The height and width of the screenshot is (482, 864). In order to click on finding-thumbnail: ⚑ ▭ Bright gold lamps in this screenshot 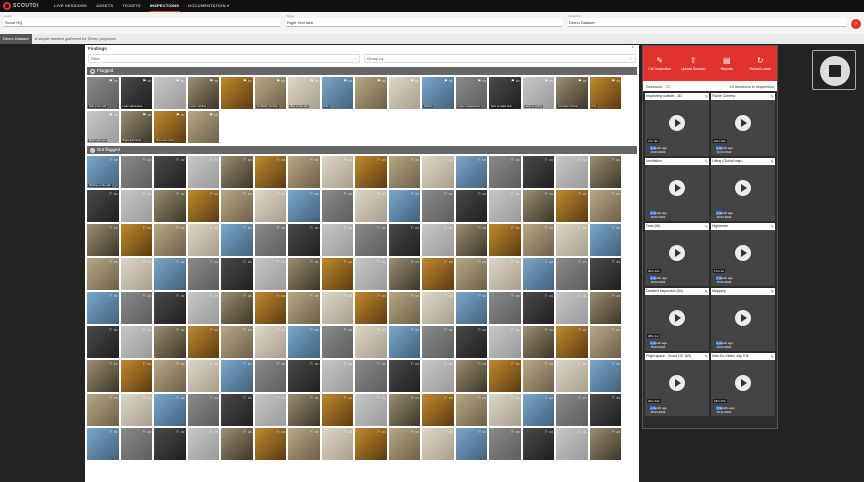, I will do `click(136, 127)`.